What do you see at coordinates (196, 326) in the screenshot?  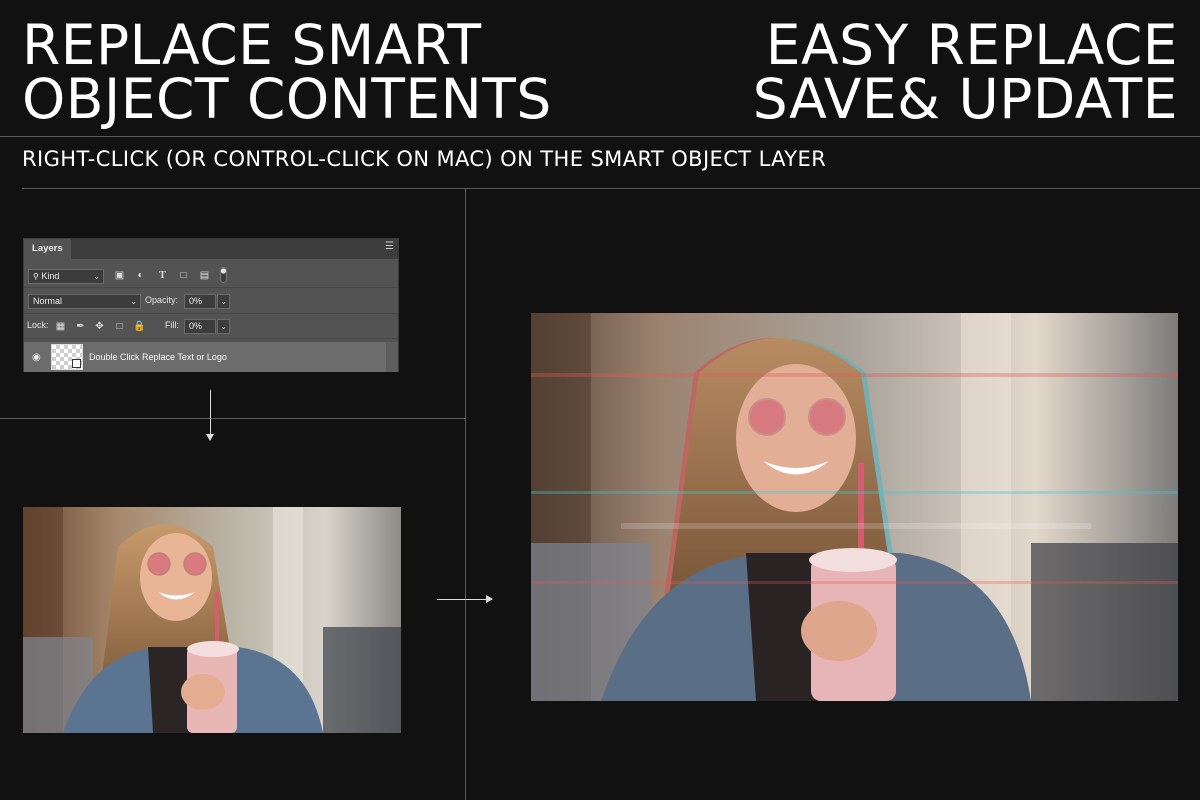 I see `fill-value: 0%` at bounding box center [196, 326].